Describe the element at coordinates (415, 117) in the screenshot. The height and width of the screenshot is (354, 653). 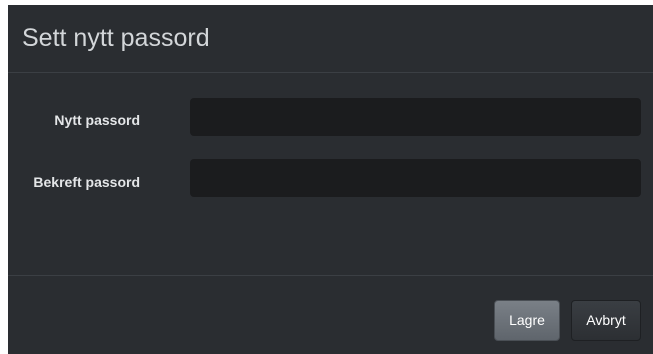
I see `new-password-input` at that location.